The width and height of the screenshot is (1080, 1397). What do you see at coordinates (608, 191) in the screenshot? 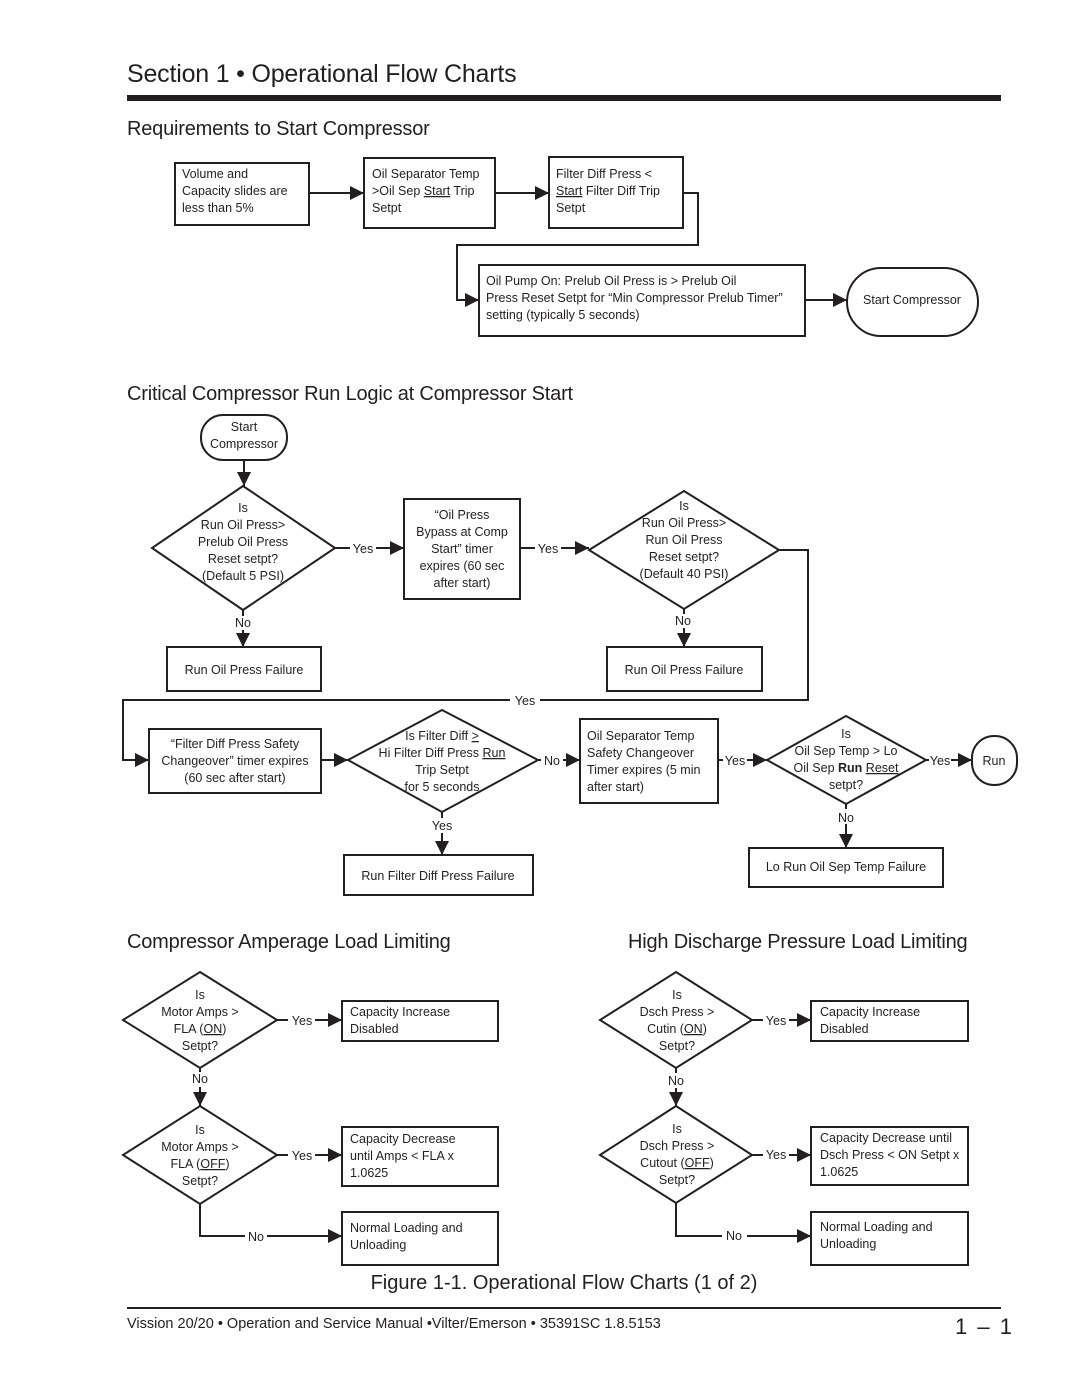
I see `filter-text-2: Start Filter Diff Trip` at bounding box center [608, 191].